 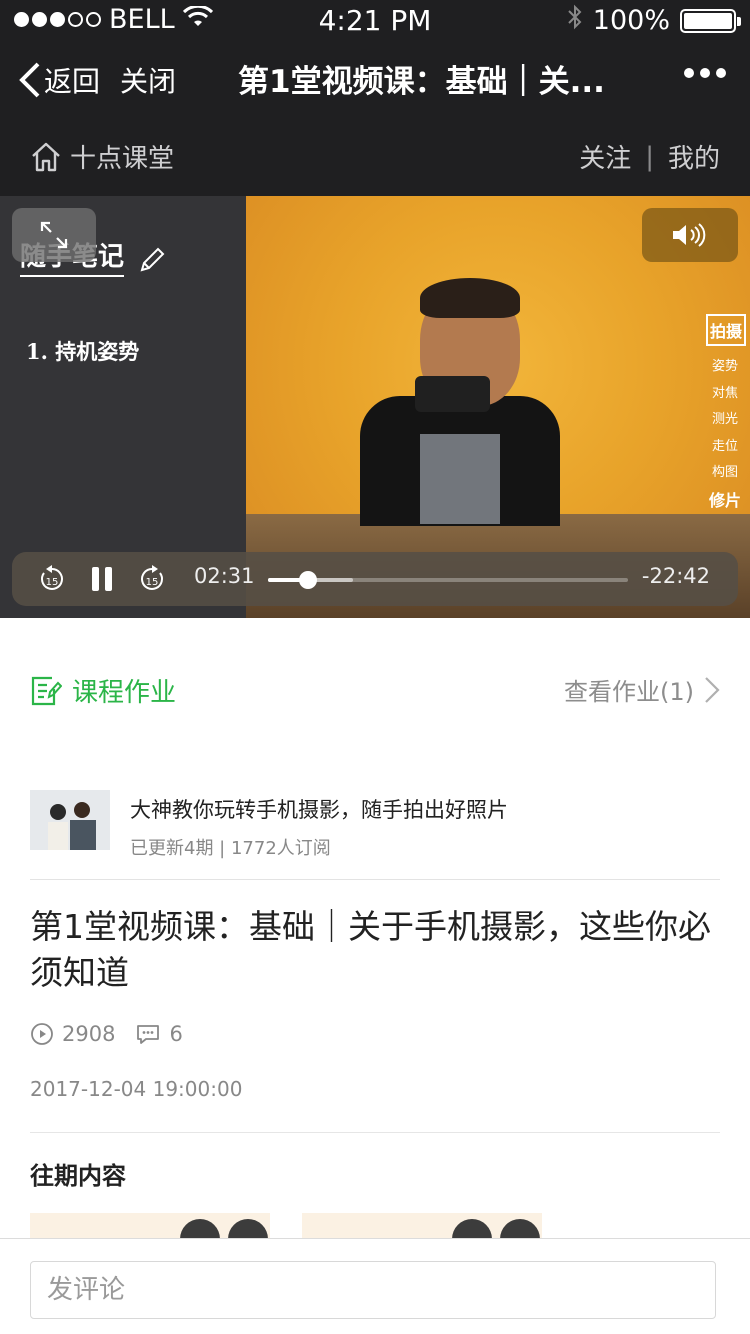 What do you see at coordinates (705, 73) in the screenshot?
I see `more-options-icon` at bounding box center [705, 73].